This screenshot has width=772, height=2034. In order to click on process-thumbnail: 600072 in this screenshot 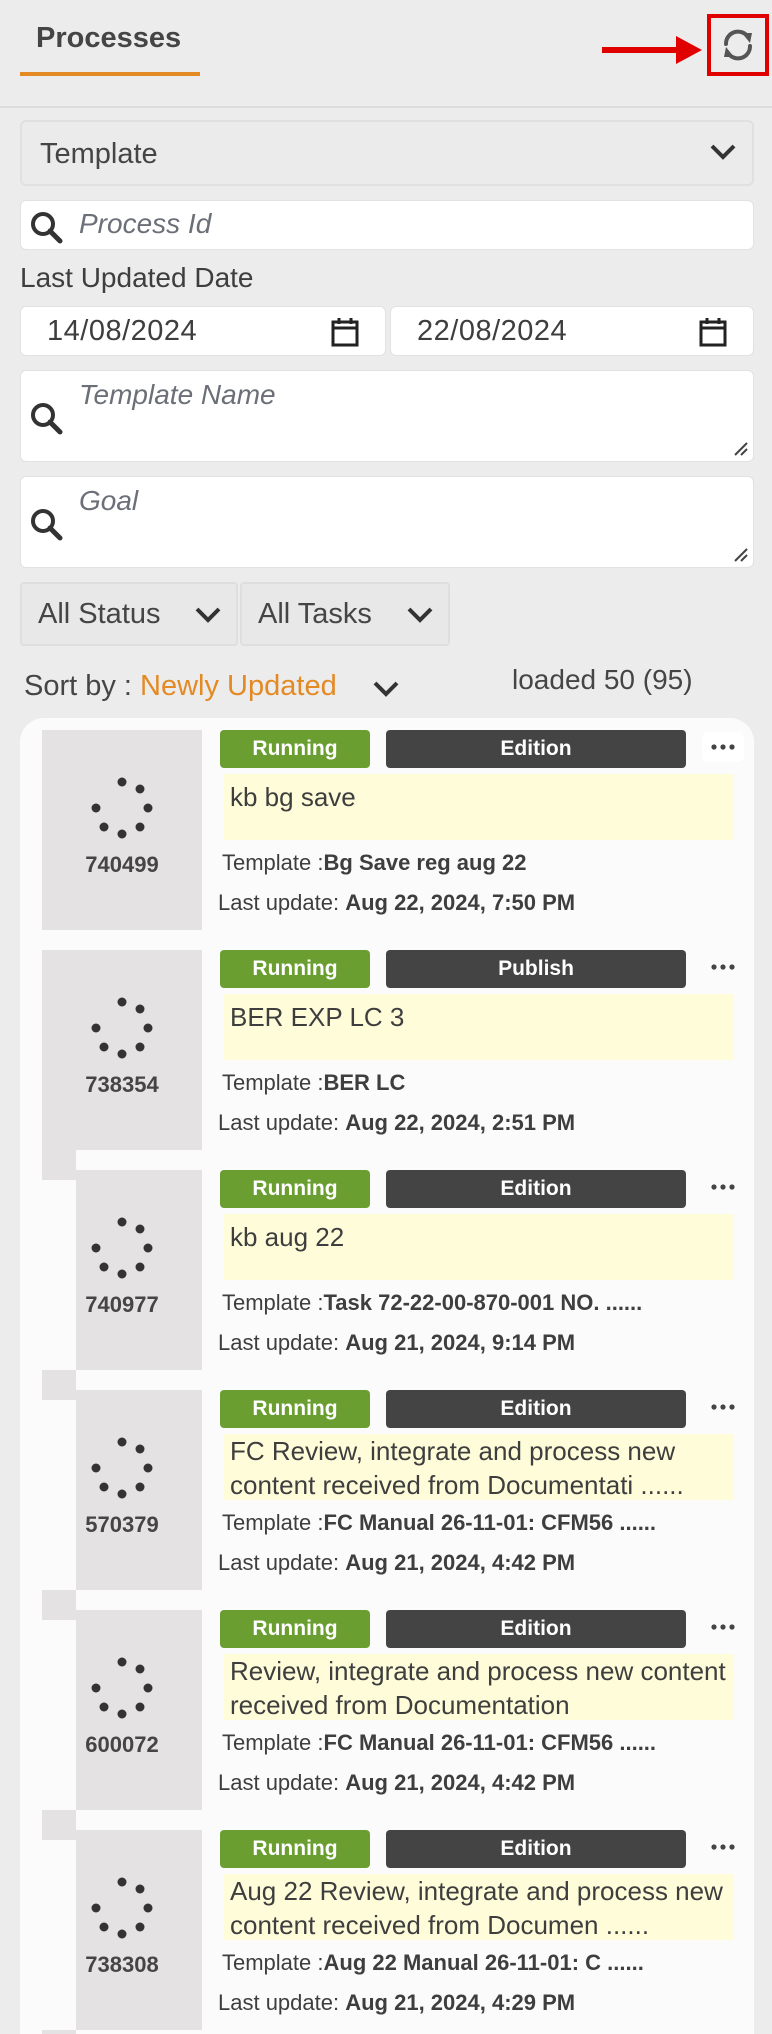, I will do `click(139, 1710)`.